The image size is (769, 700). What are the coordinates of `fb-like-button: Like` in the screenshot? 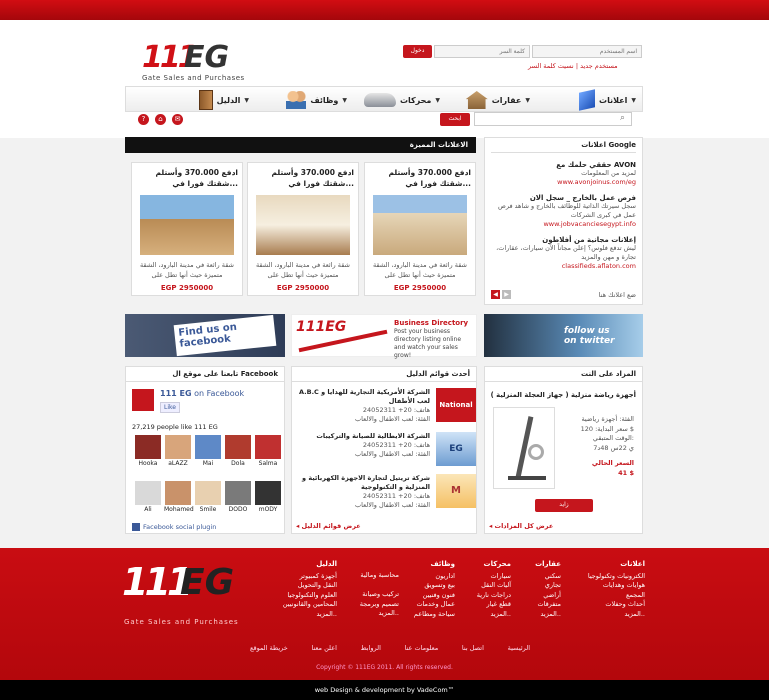 It's located at (170, 407).